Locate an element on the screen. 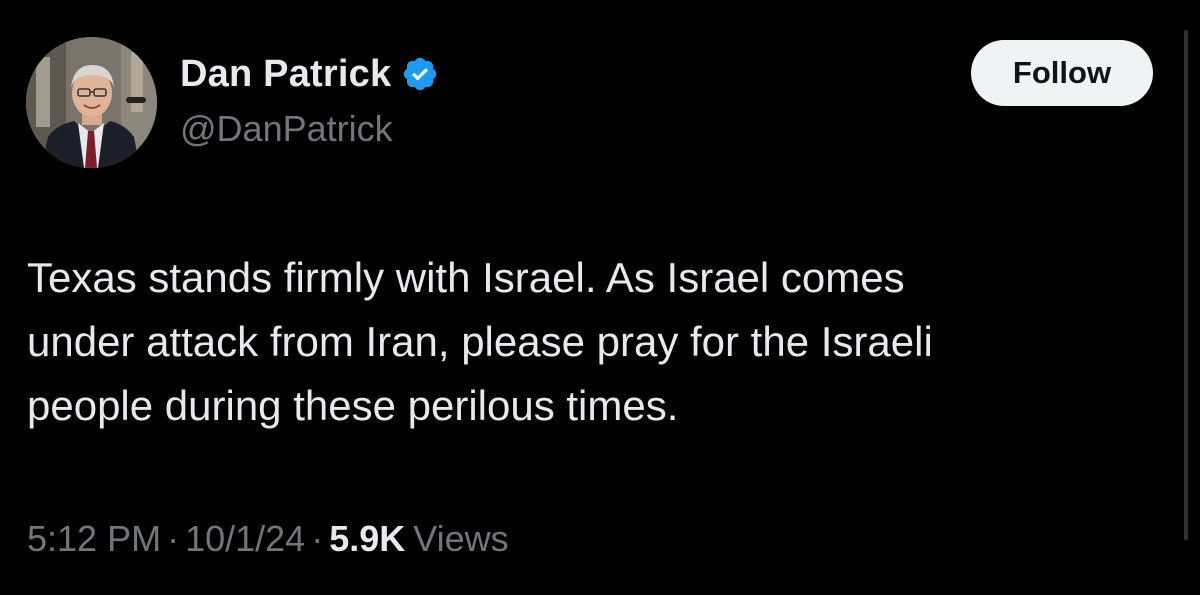 The image size is (1200, 595). verified-badge-icon is located at coordinates (420, 74).